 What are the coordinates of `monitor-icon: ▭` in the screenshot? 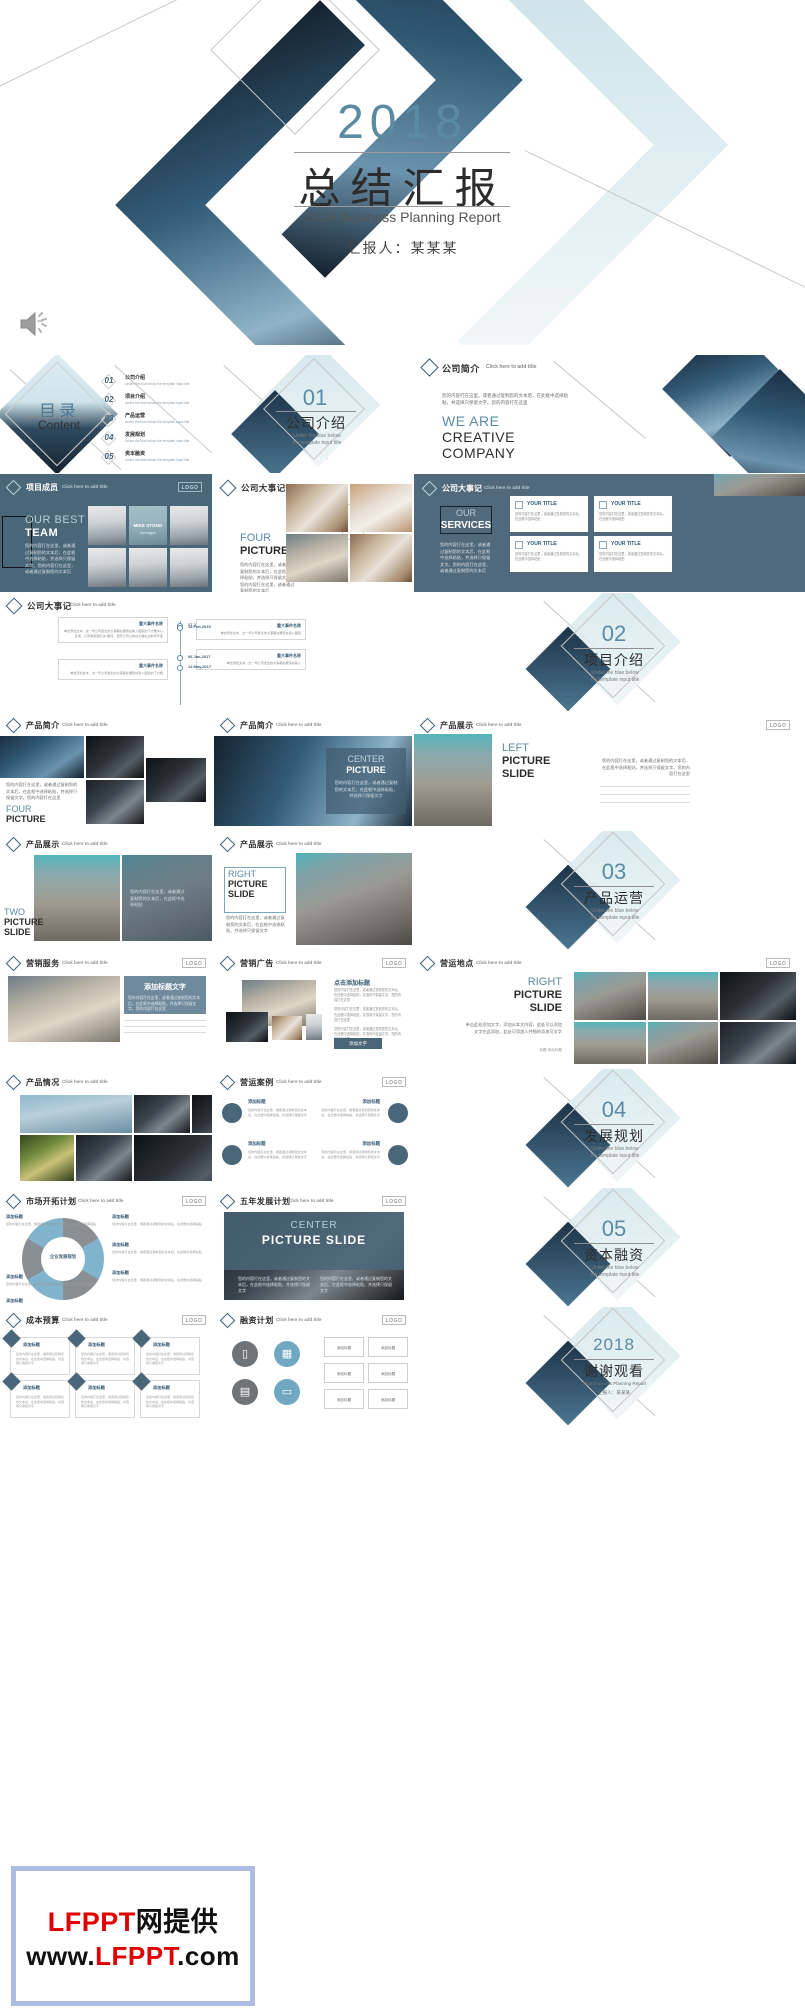 It's located at (287, 1392).